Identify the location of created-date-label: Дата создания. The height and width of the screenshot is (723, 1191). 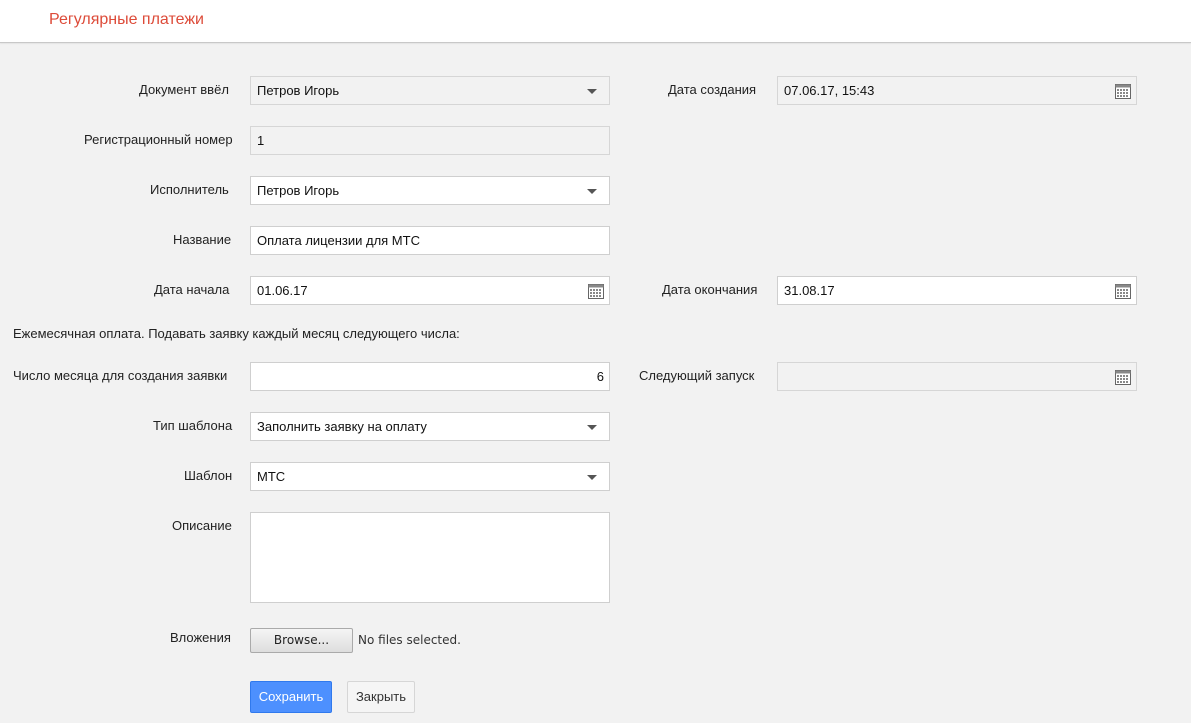
(712, 89).